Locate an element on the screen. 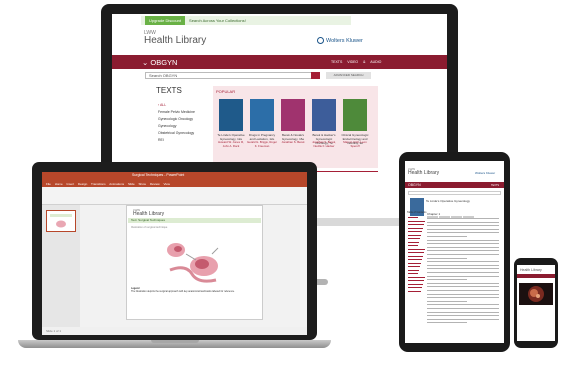 The image size is (571, 366). endoscopy-image is located at coordinates (536, 294).